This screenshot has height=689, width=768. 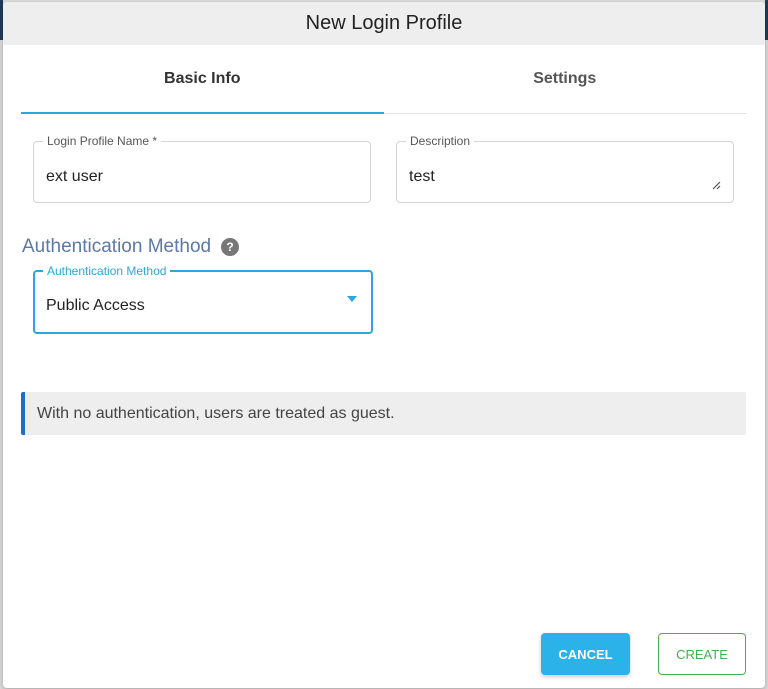 What do you see at coordinates (352, 299) in the screenshot?
I see `caret-down-icon` at bounding box center [352, 299].